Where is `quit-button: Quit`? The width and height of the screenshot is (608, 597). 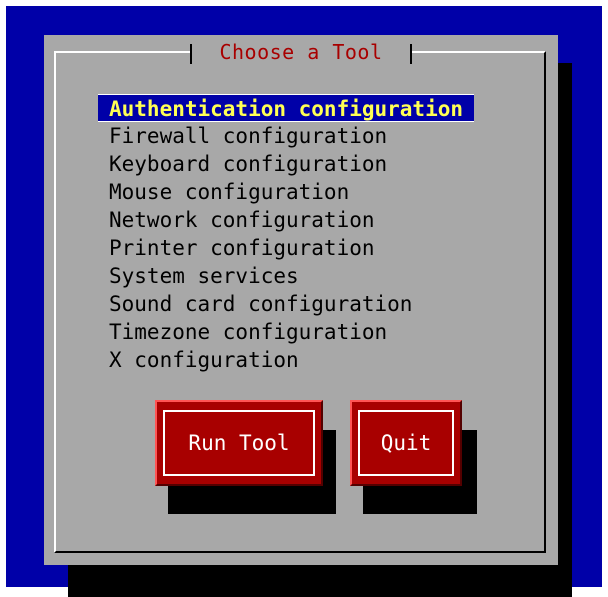
quit-button: Quit is located at coordinates (406, 443).